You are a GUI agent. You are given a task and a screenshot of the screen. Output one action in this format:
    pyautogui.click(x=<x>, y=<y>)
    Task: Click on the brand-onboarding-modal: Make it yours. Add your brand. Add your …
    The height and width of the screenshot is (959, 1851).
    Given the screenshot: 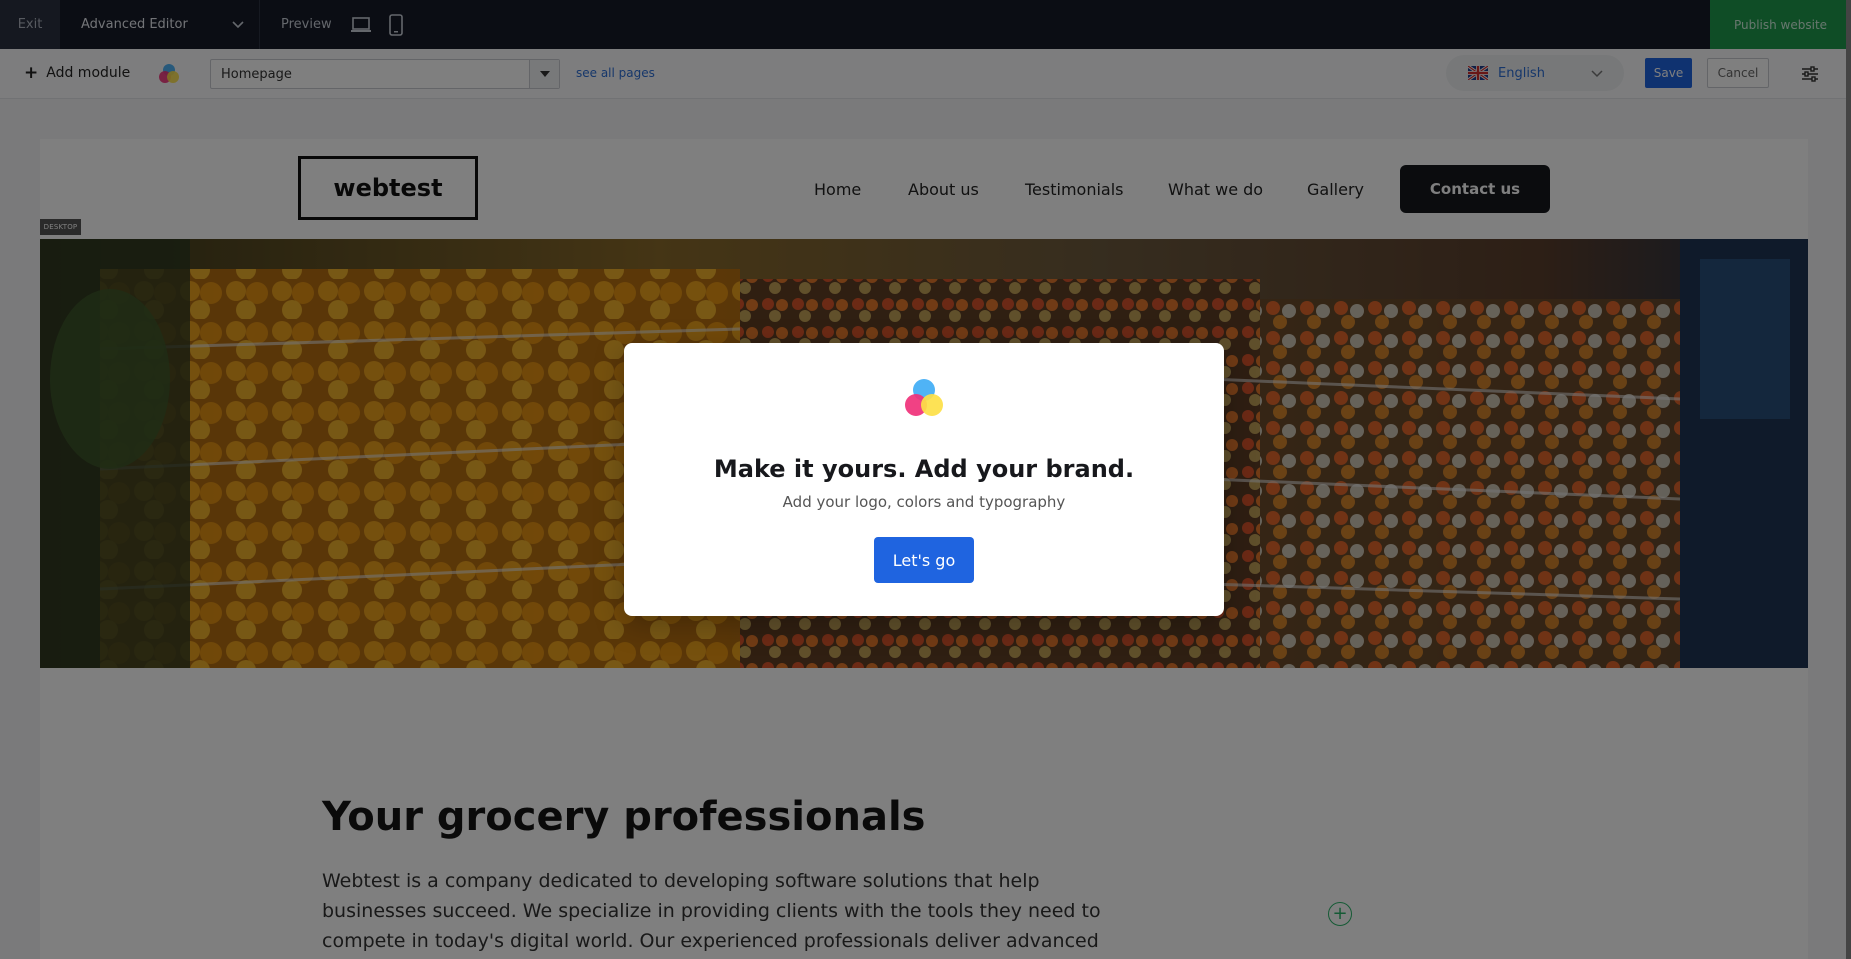 What is the action you would take?
    pyautogui.click(x=924, y=479)
    